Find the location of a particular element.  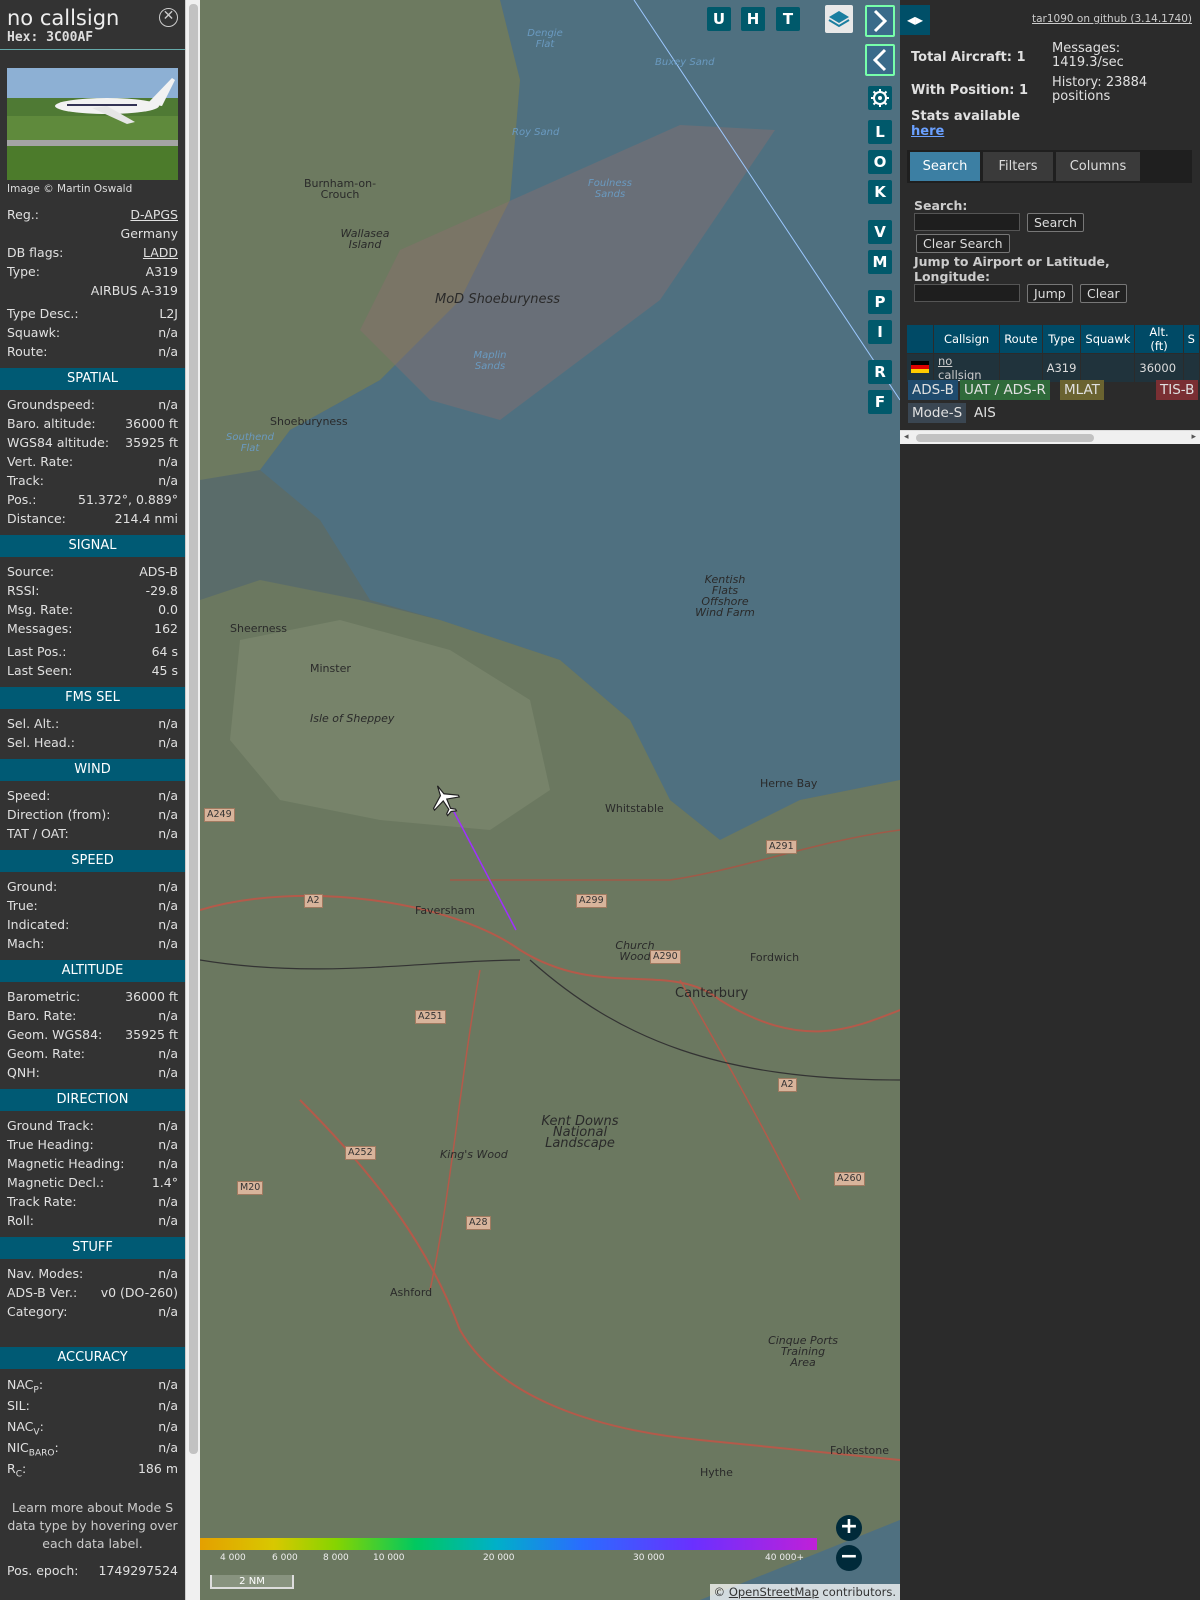

info-row-baro-rate: Baro. Rate: n/a is located at coordinates (92, 1015).